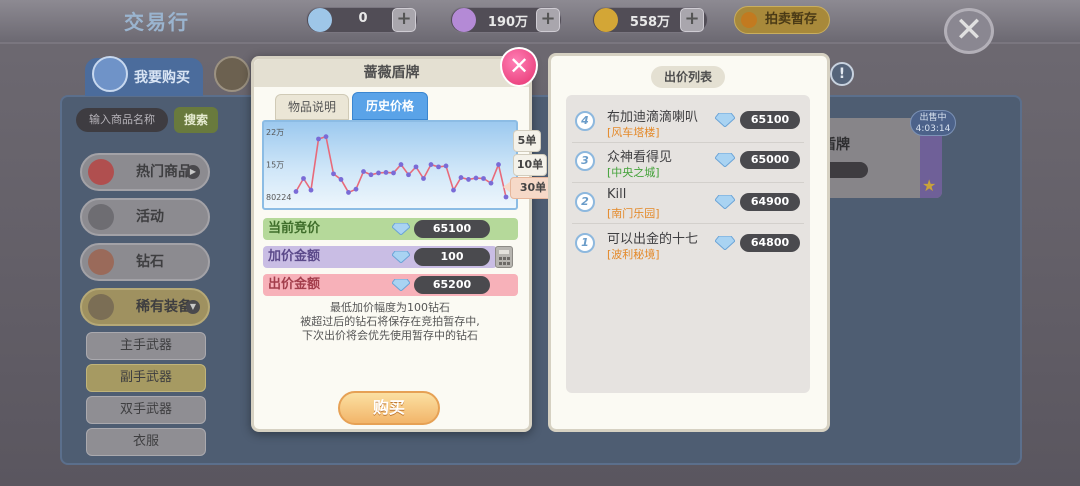  Describe the element at coordinates (633, 172) in the screenshot. I see `bidder-location: [中央之城]` at that location.